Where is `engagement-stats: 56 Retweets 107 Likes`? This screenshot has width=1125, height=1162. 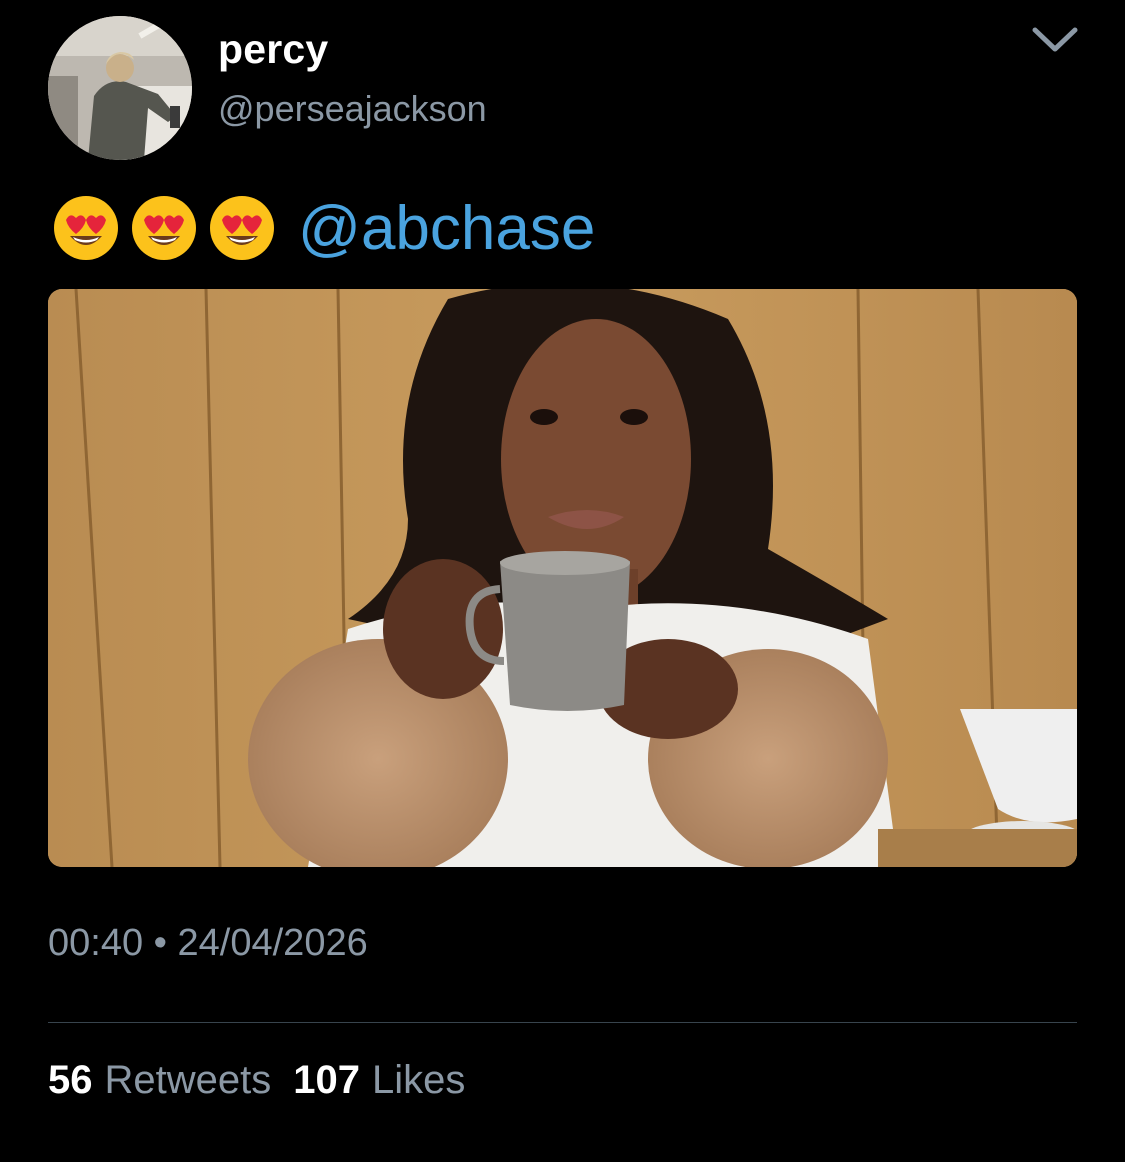 engagement-stats: 56 Retweets 107 Likes is located at coordinates (256, 1080).